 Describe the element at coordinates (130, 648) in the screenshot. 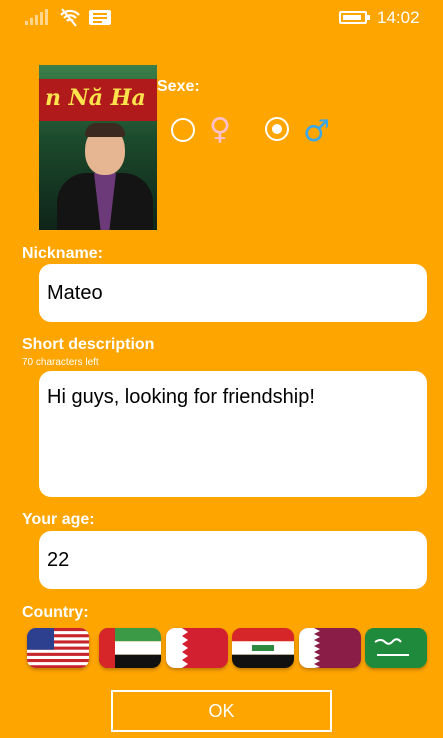

I see `uae-flag-icon` at that location.